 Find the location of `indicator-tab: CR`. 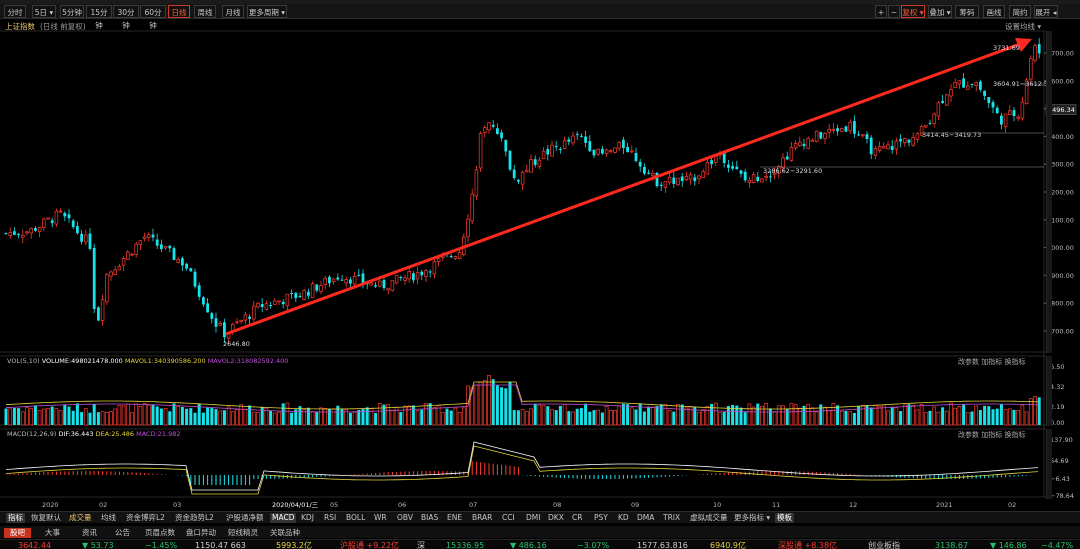

indicator-tab: CR is located at coordinates (577, 518).